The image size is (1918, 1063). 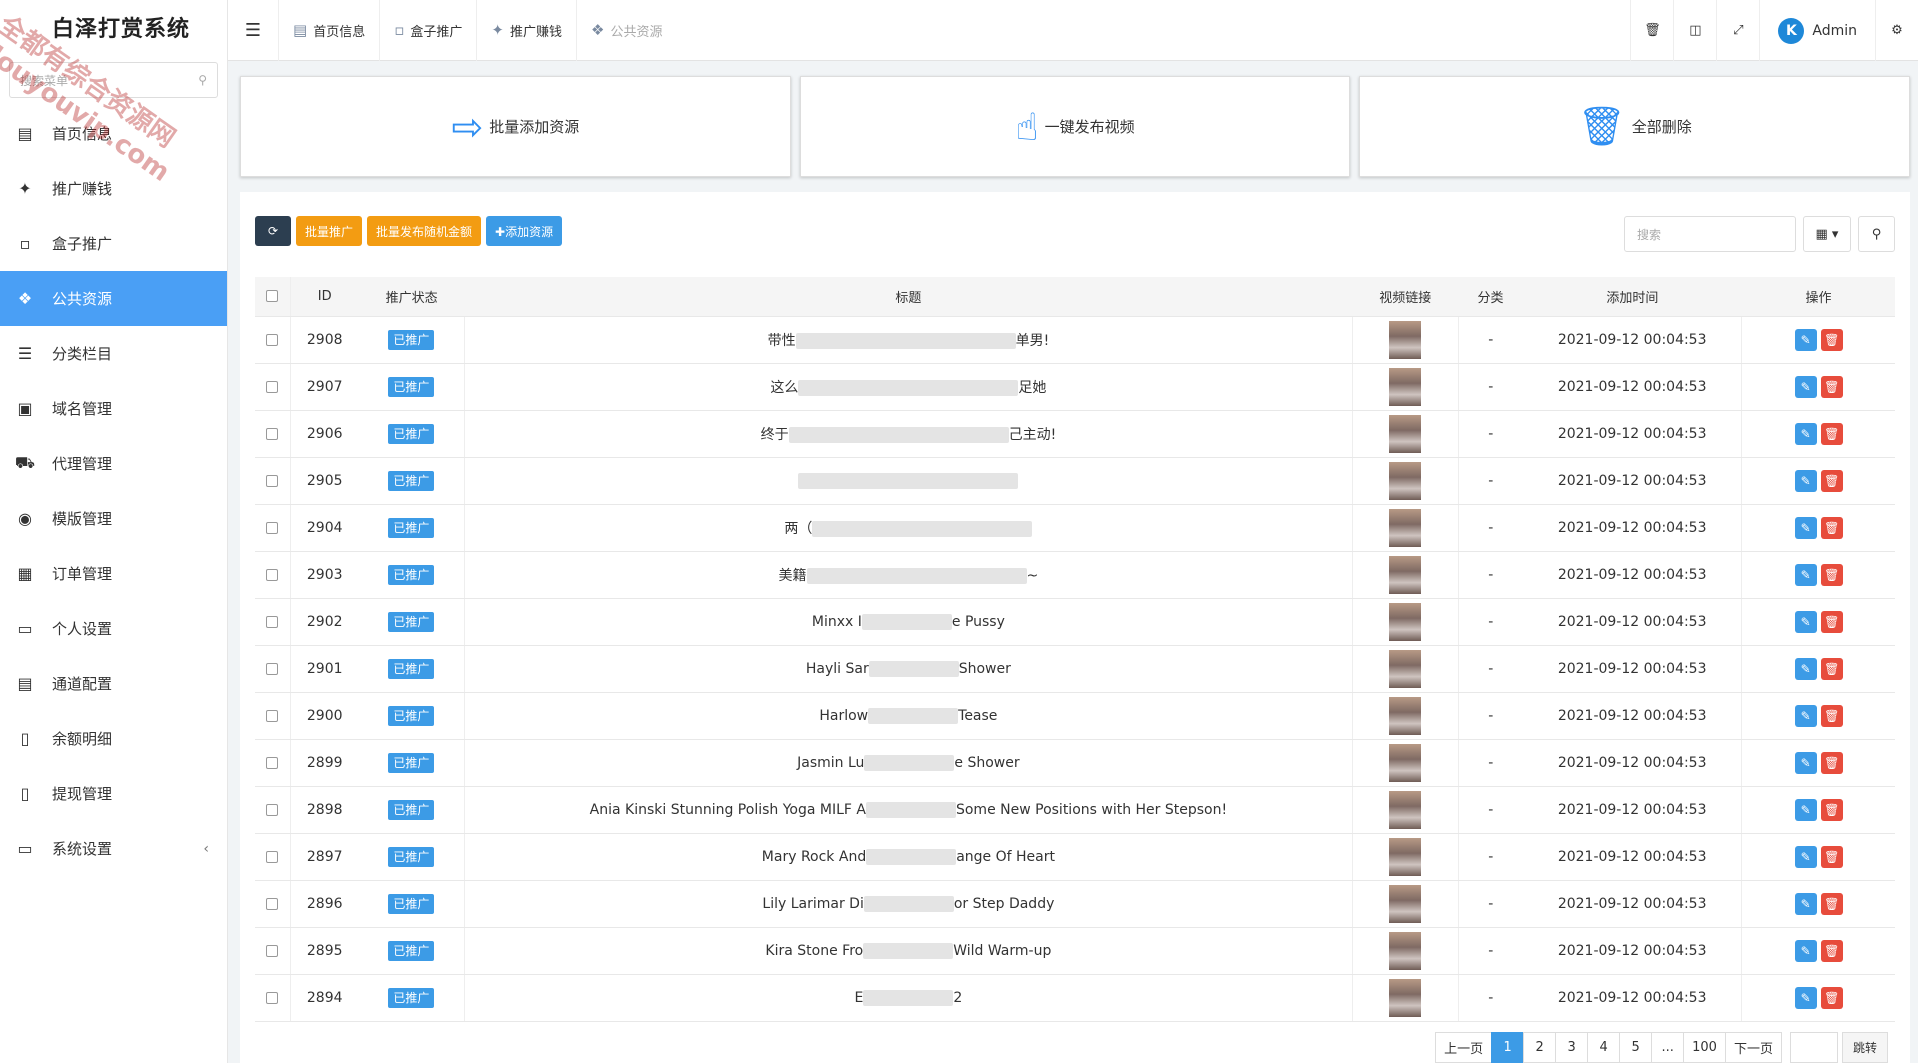 What do you see at coordinates (1508, 1047) in the screenshot?
I see `page-button: 1` at bounding box center [1508, 1047].